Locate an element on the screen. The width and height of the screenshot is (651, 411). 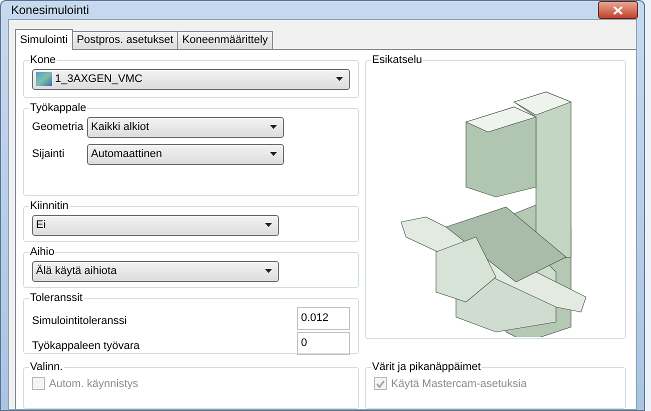
tab: Koneenmäärittely is located at coordinates (225, 40).